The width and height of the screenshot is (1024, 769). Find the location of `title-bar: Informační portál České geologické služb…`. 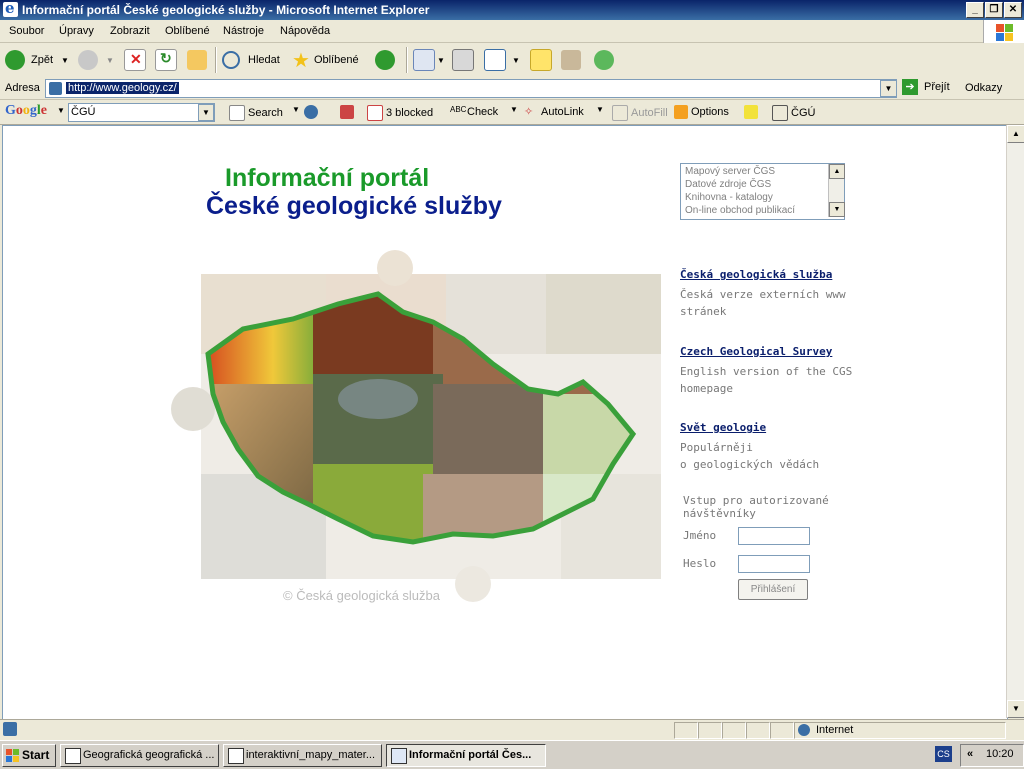

title-bar: Informační portál České geologické služb… is located at coordinates (512, 10).